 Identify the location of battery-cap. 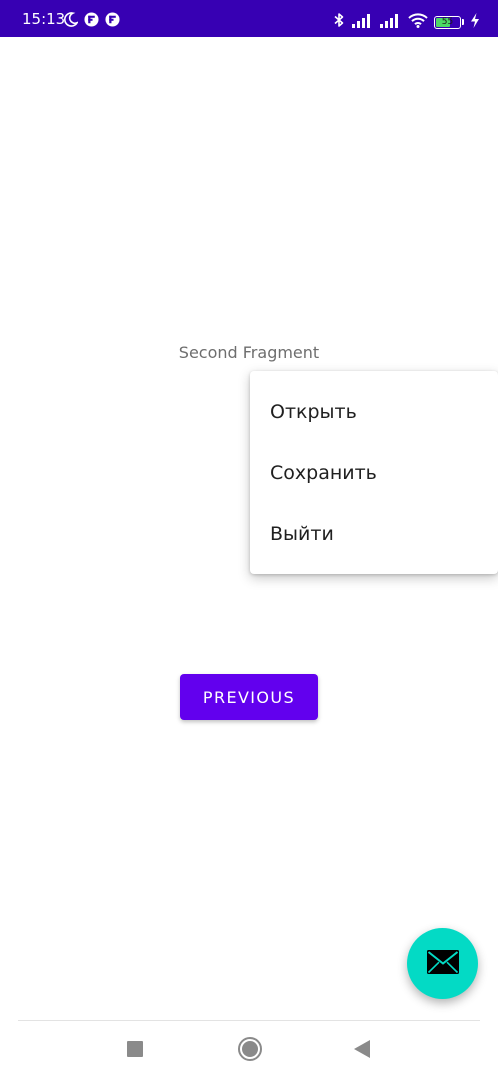
(463, 22).